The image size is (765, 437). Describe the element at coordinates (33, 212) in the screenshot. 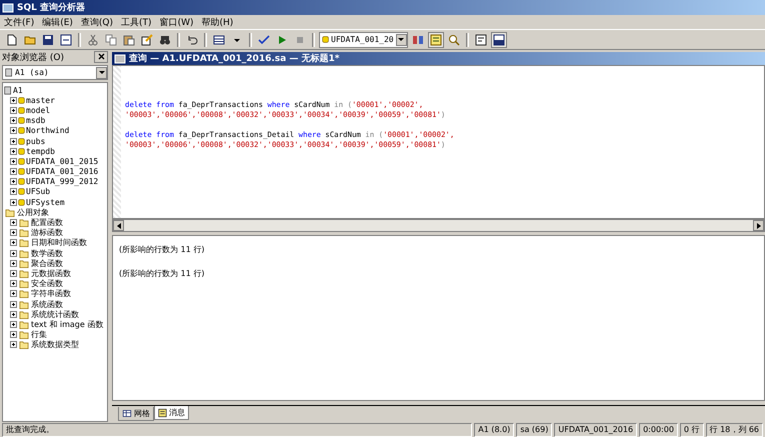

I see `tree-item: 公用对象` at that location.